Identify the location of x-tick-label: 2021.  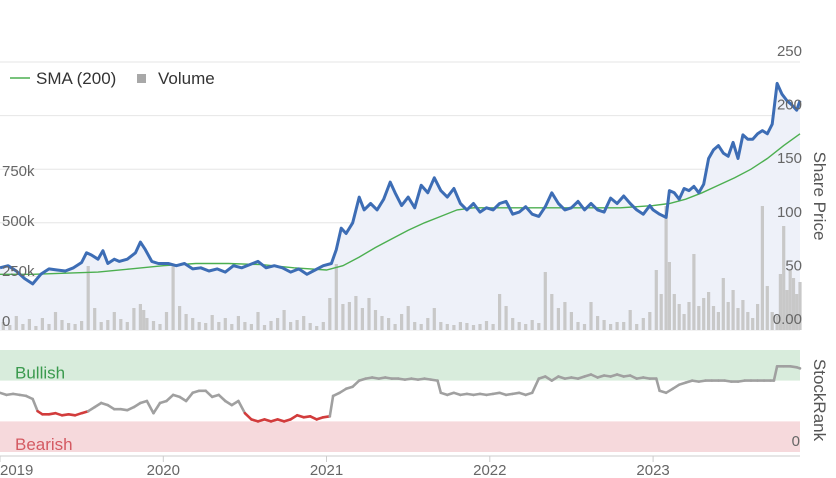
(326, 470).